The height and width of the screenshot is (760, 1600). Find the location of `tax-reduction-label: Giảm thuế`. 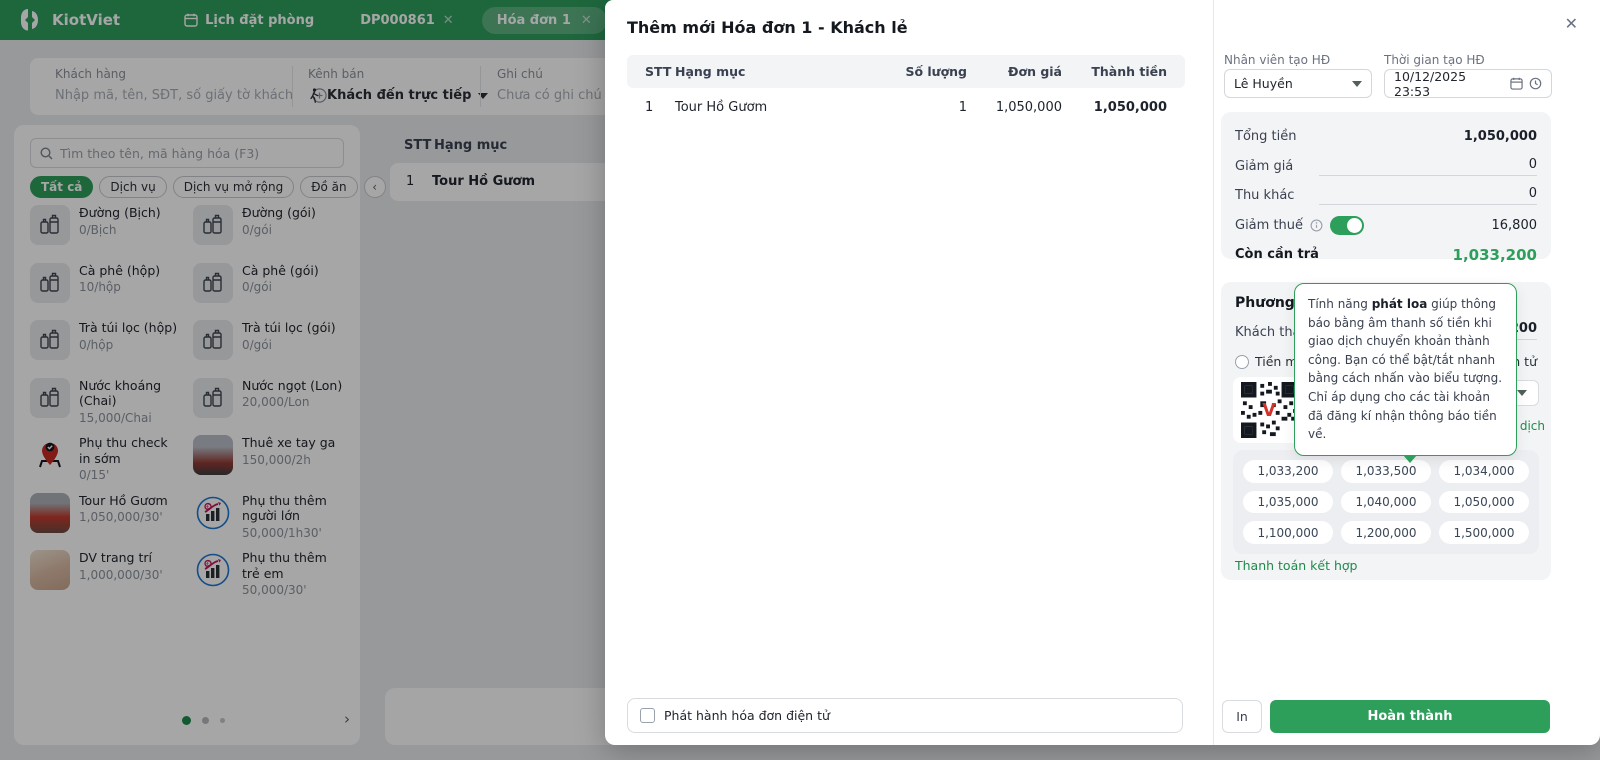

tax-reduction-label: Giảm thuế is located at coordinates (1269, 225).